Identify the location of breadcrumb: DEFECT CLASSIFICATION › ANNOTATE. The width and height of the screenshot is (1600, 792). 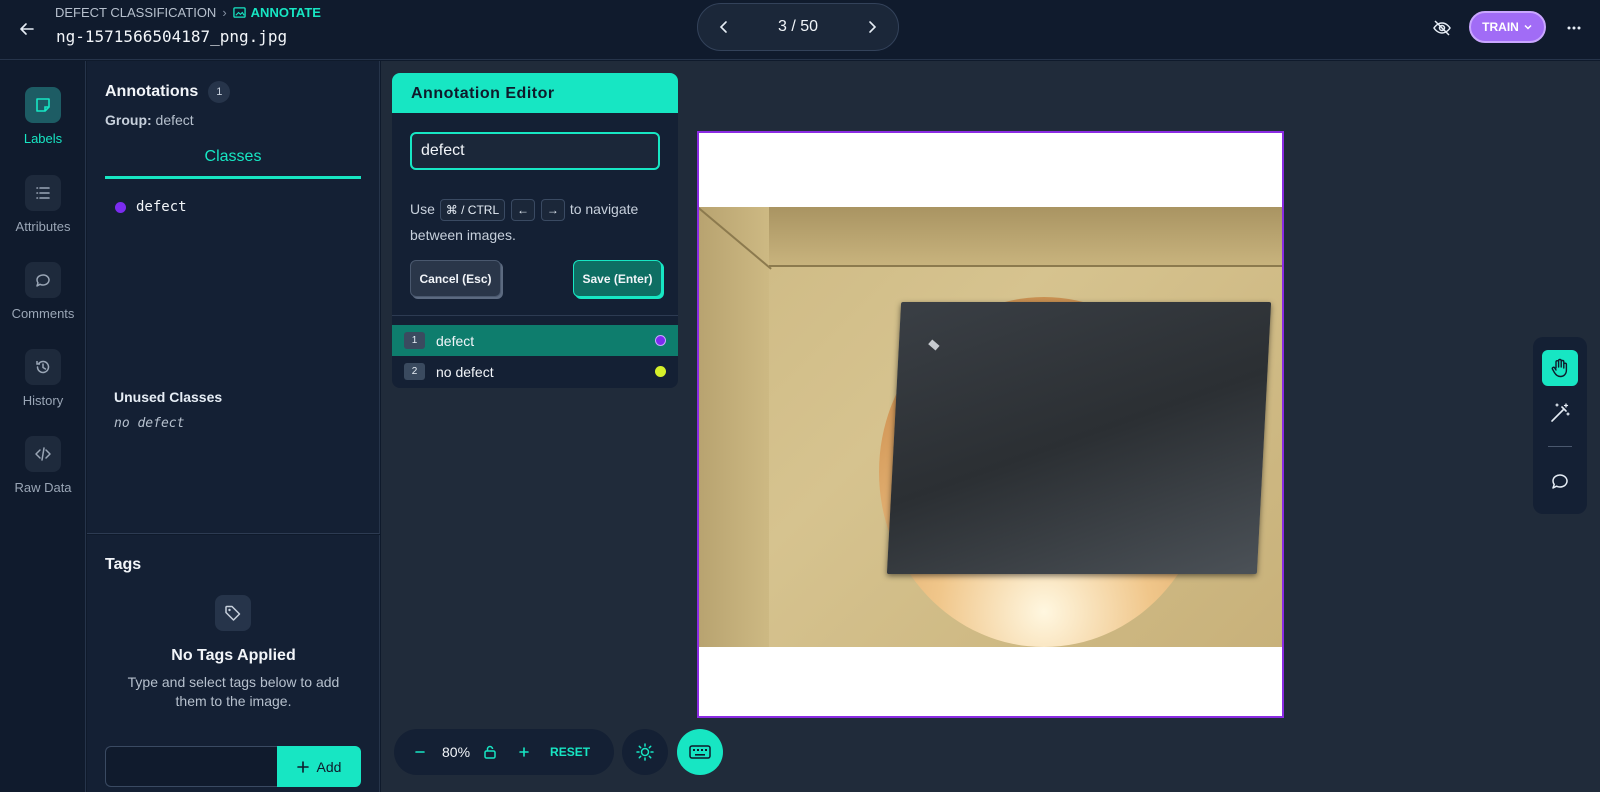
(188, 12).